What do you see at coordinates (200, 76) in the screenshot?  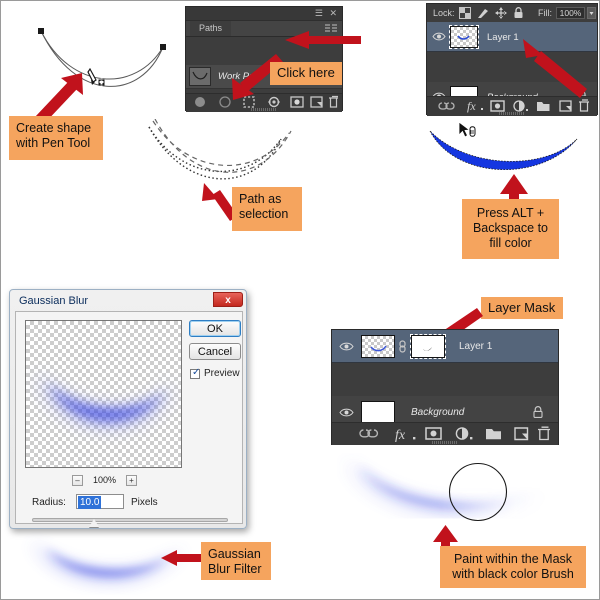 I see `path-thumbnail` at bounding box center [200, 76].